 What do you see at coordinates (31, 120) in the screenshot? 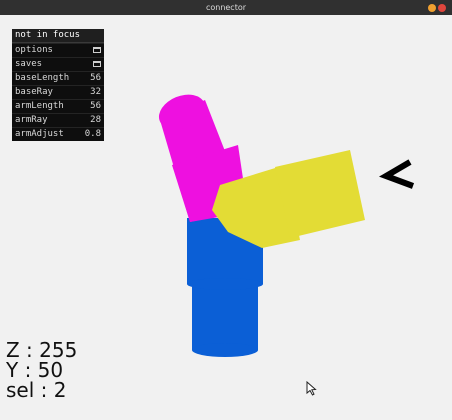
I see `param-label: armRay` at bounding box center [31, 120].